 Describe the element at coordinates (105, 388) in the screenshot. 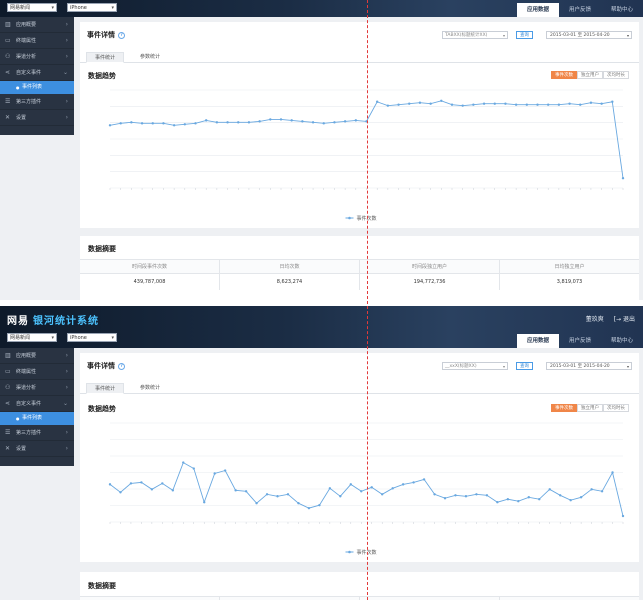

I see `tab-event-stats: 事件统计` at that location.